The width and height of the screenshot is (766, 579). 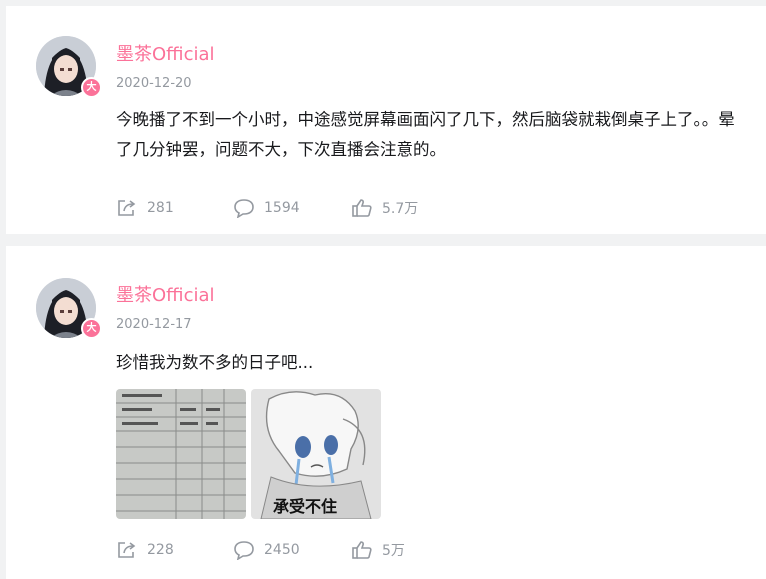 I want to click on share-count: 281, so click(x=160, y=208).